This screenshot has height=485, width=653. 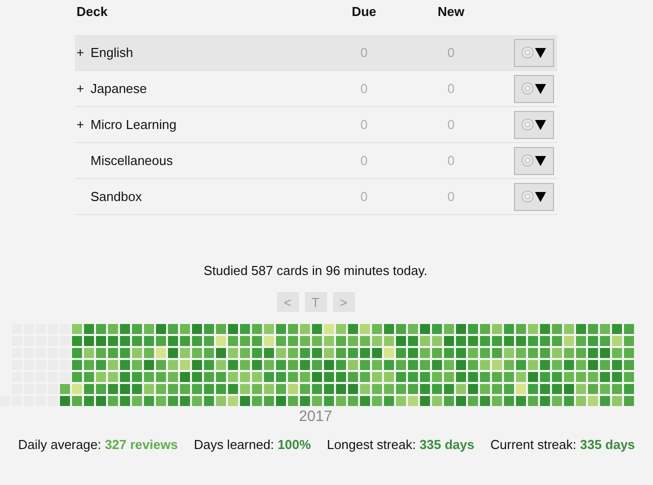 What do you see at coordinates (451, 11) in the screenshot?
I see `column-header: New` at bounding box center [451, 11].